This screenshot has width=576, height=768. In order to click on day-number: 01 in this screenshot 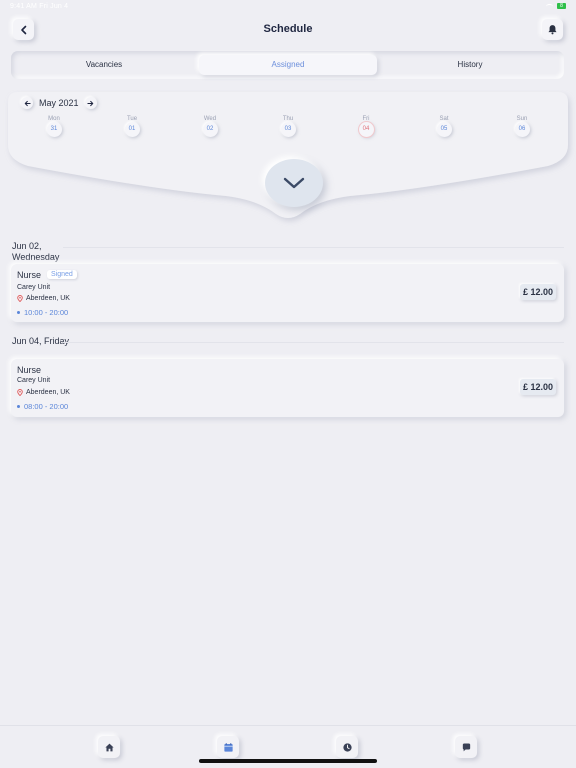, I will do `click(132, 129)`.